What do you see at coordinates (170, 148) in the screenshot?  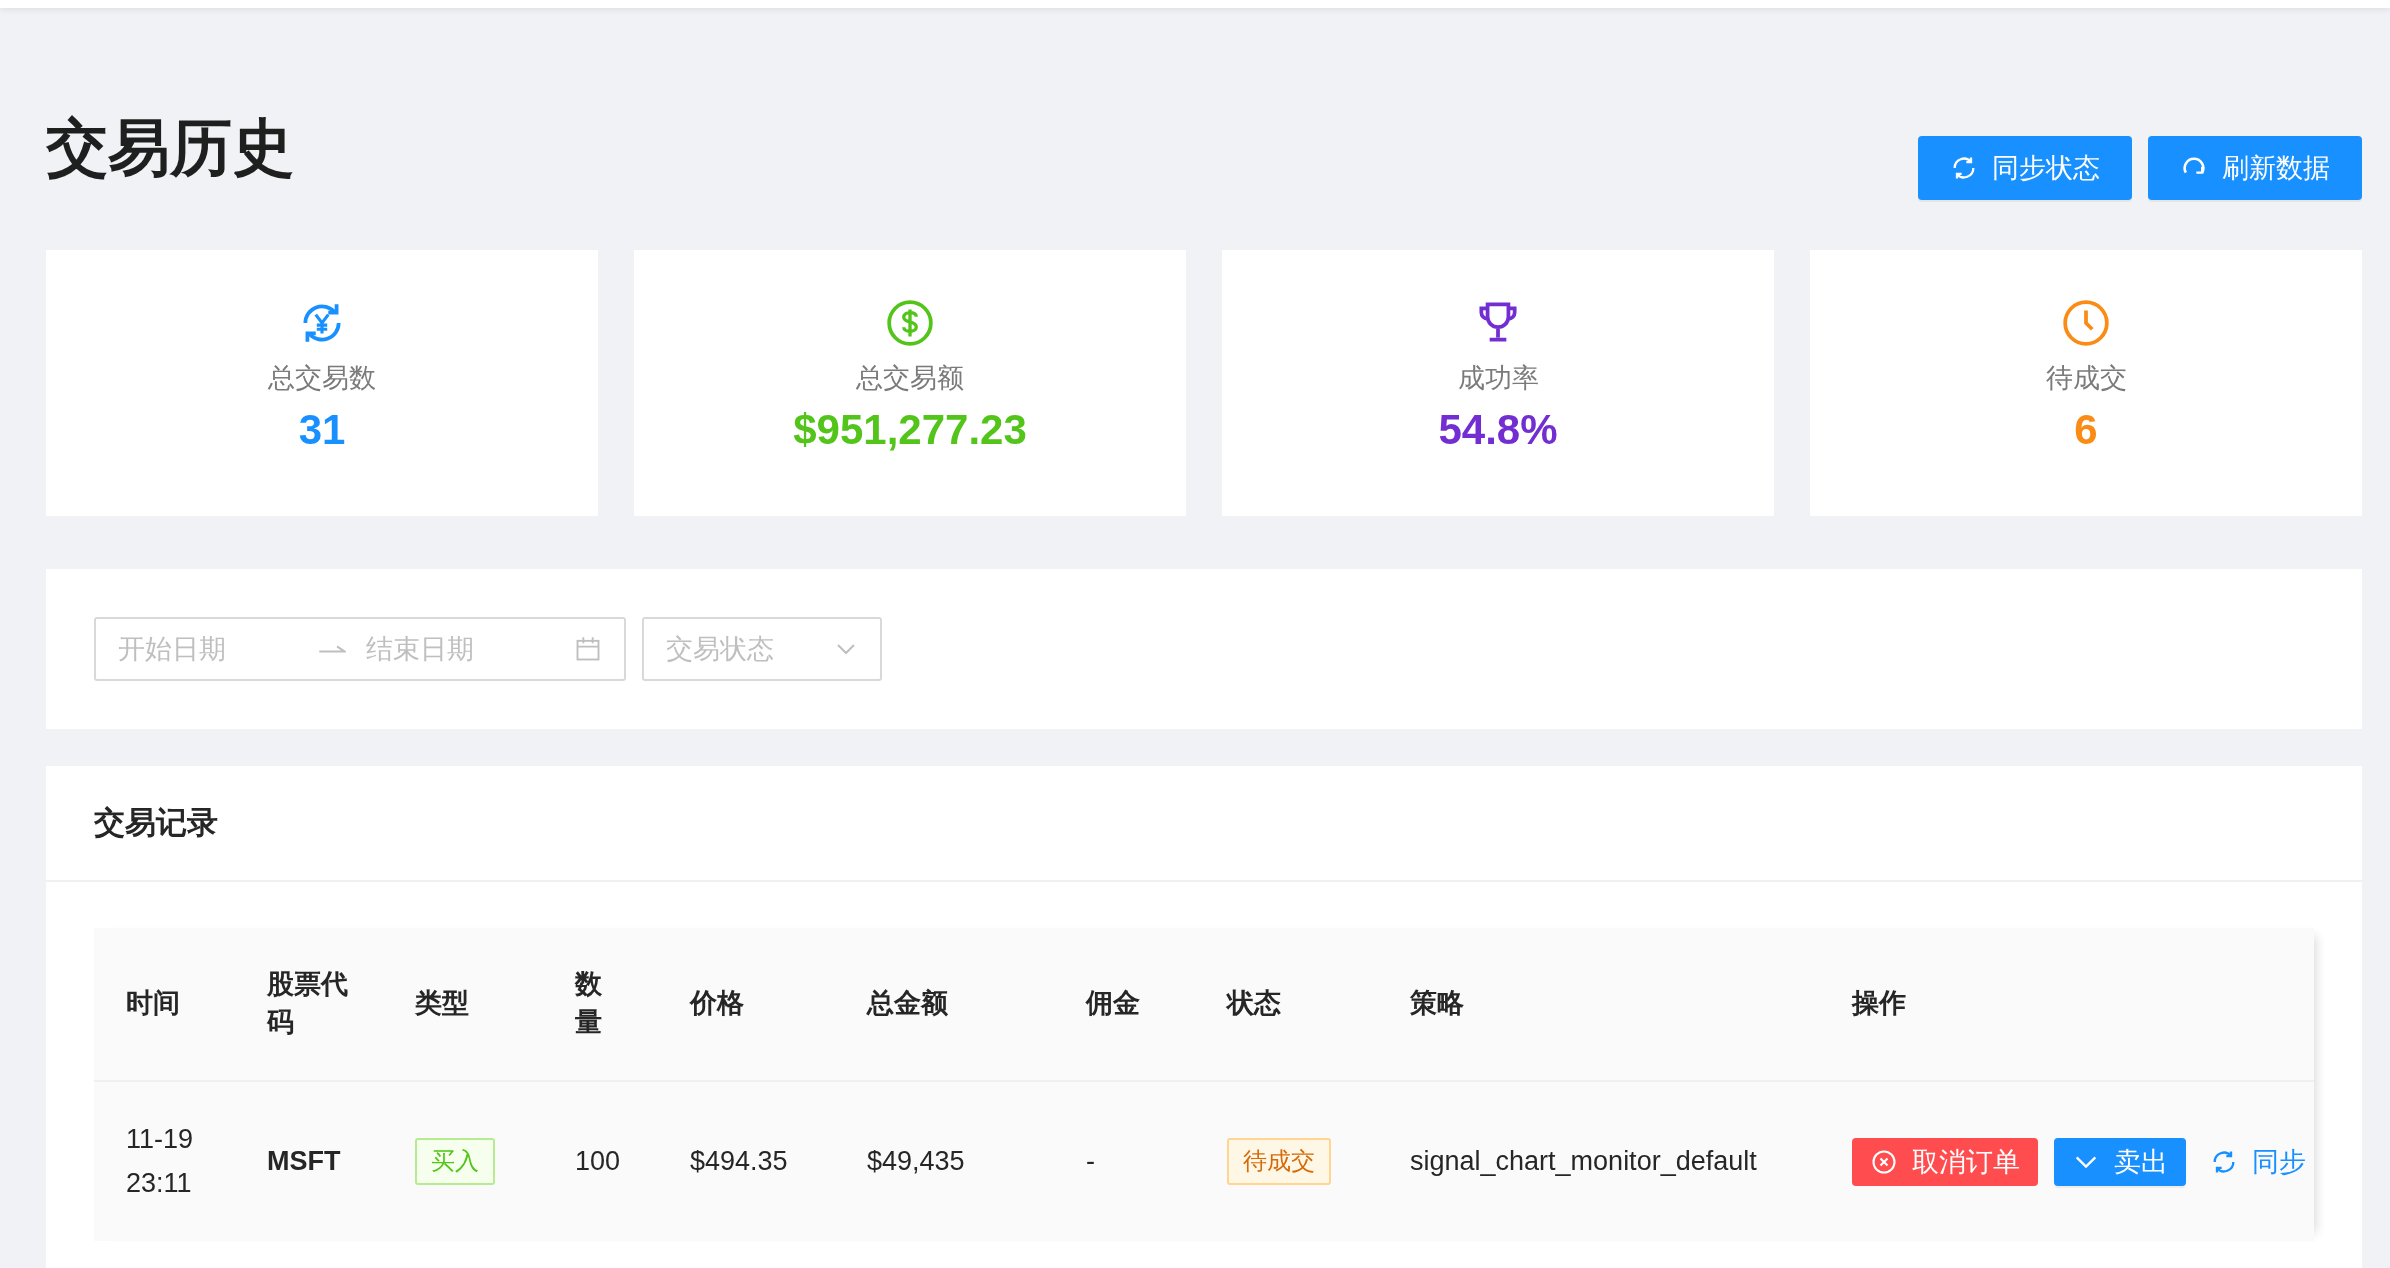 I see `page-title: 交易历史` at bounding box center [170, 148].